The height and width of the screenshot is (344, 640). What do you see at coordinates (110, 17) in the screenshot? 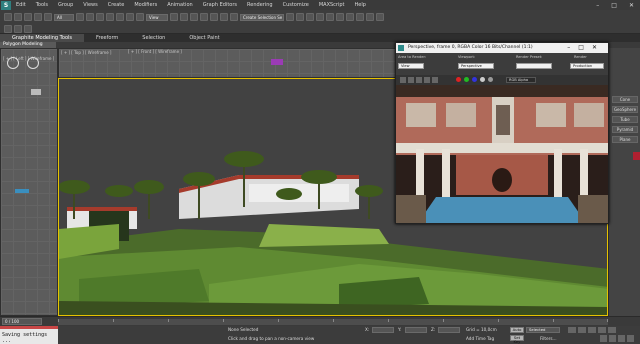
I see `window-crossing-icon` at bounding box center [110, 17].